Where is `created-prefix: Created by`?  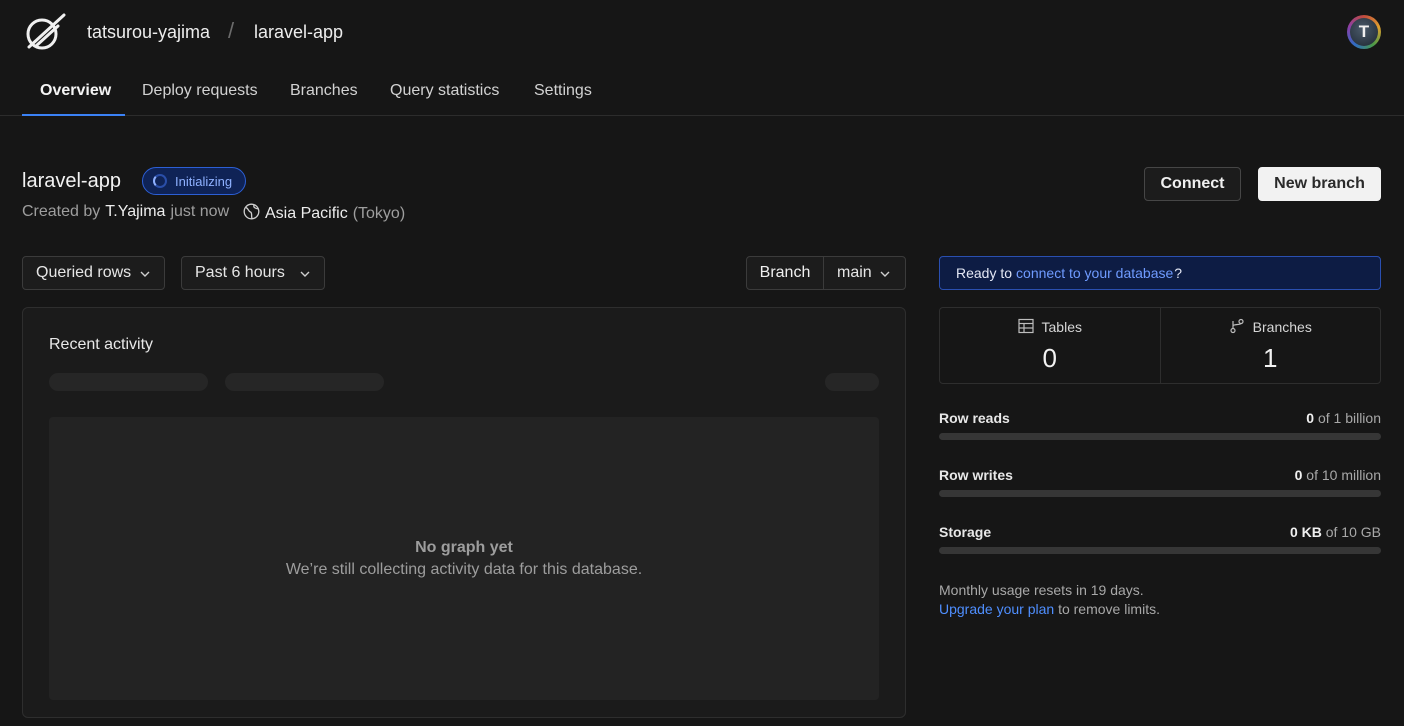 created-prefix: Created by is located at coordinates (61, 211).